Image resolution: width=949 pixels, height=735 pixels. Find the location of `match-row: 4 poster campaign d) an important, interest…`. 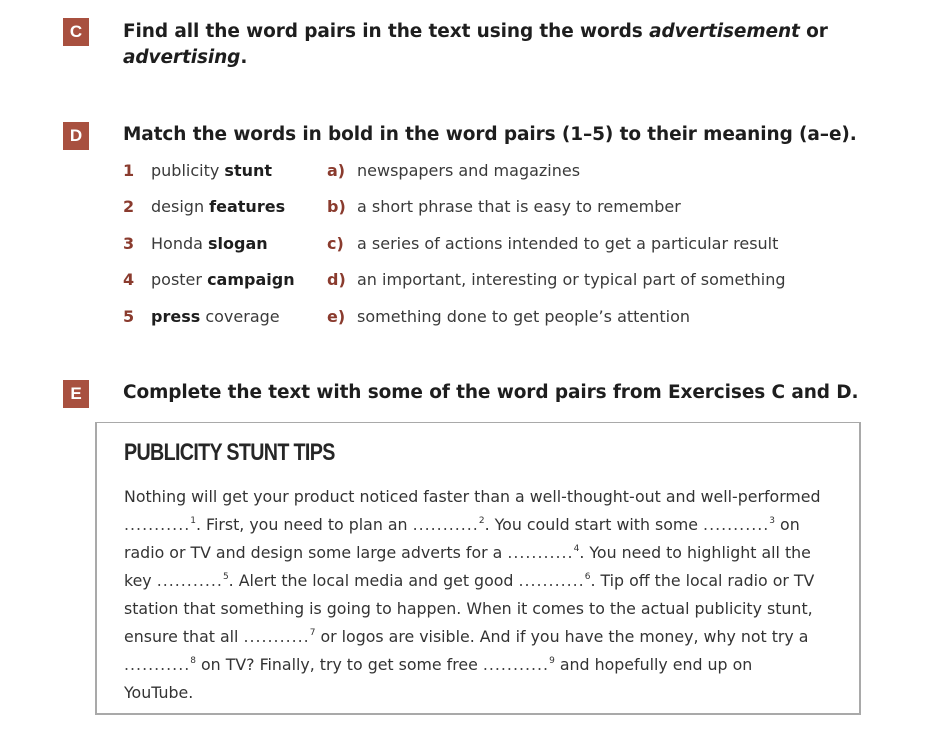

match-row: 4 poster campaign d) an important, interest… is located at coordinates (454, 282).